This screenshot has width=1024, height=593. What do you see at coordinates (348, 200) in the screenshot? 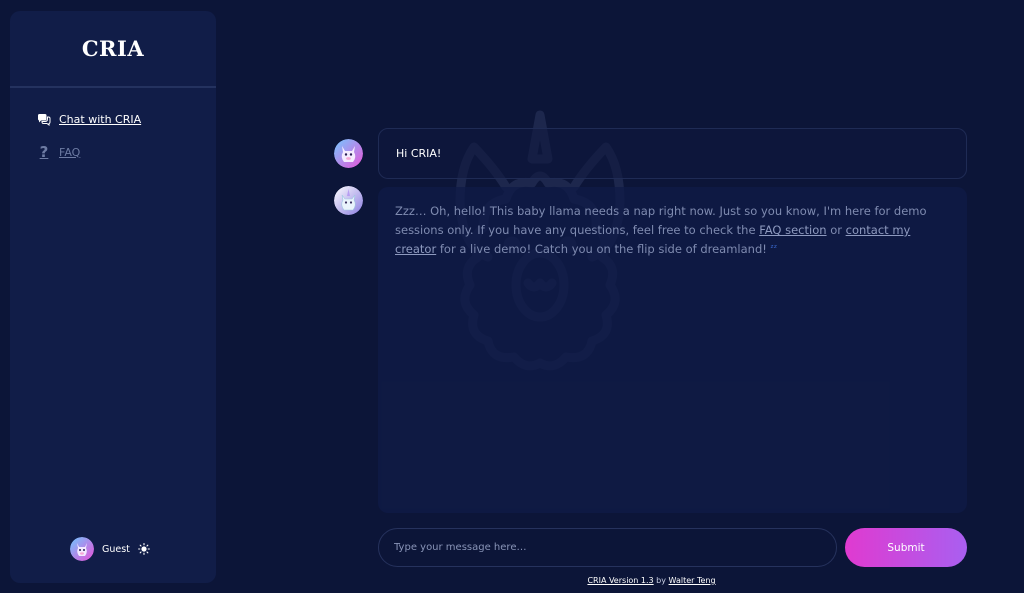
I see `bot-avatar-icon` at bounding box center [348, 200].